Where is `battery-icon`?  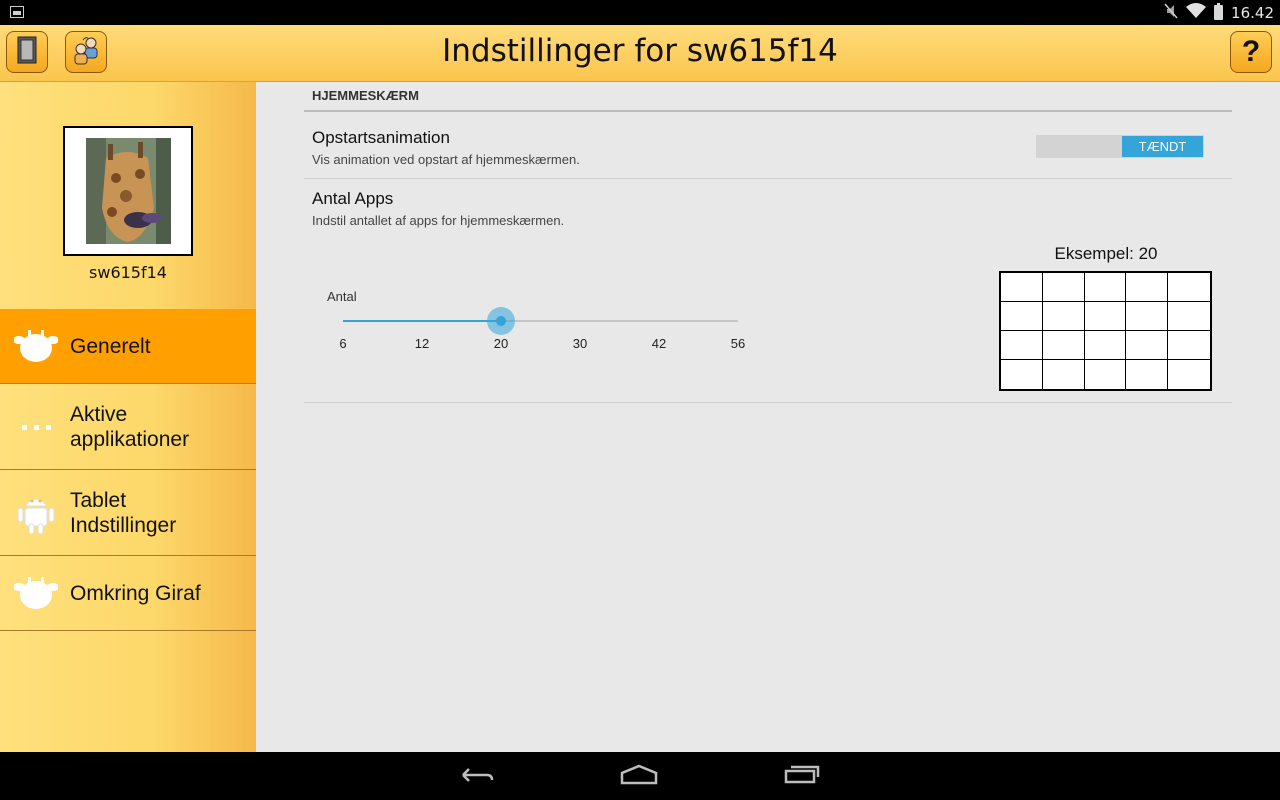 battery-icon is located at coordinates (1219, 11).